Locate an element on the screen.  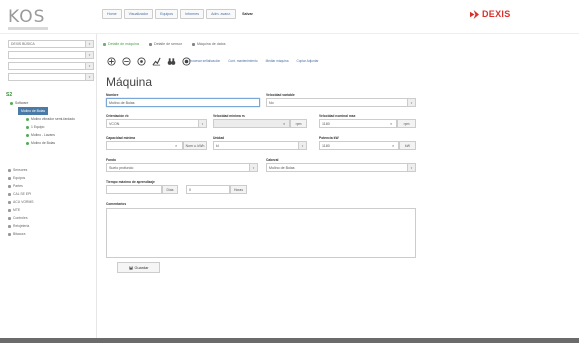
orientation-select: VCON ▾ is located at coordinates (156, 123).